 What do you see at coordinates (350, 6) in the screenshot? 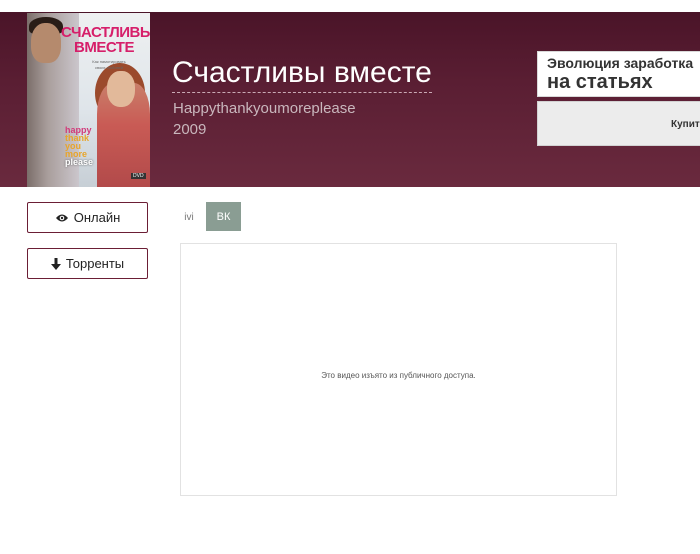
I see `top-strip` at bounding box center [350, 6].